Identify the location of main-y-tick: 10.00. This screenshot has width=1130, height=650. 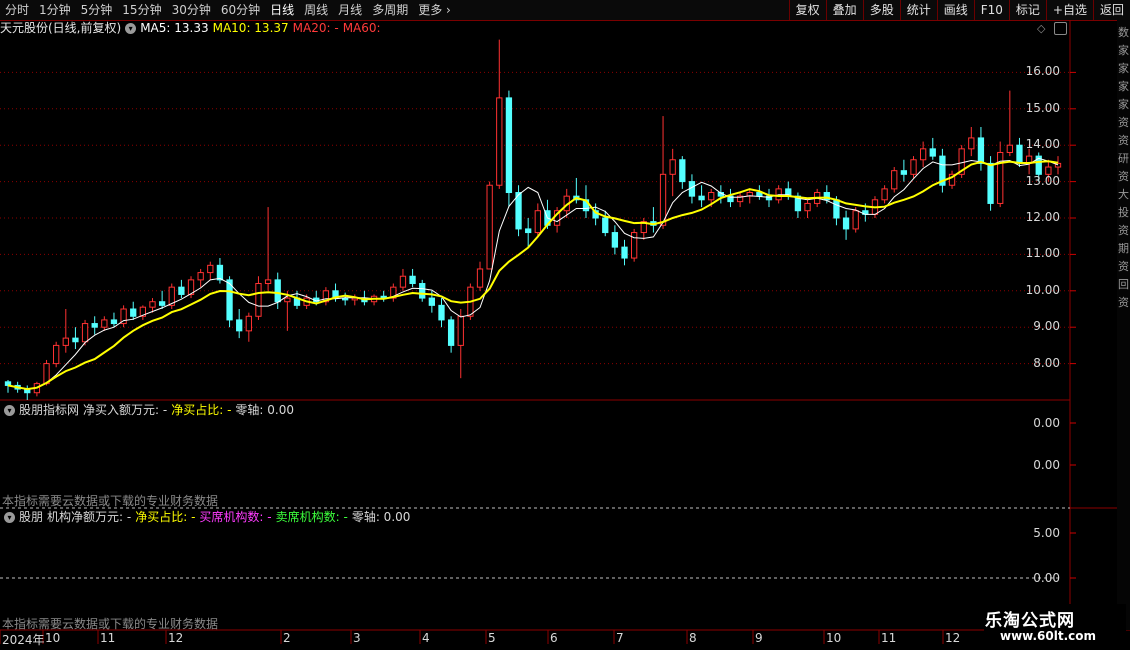
(1042, 289).